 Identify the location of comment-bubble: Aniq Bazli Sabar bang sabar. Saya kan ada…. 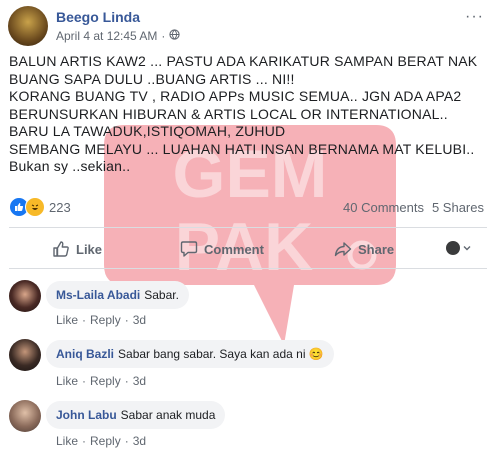
(190, 354).